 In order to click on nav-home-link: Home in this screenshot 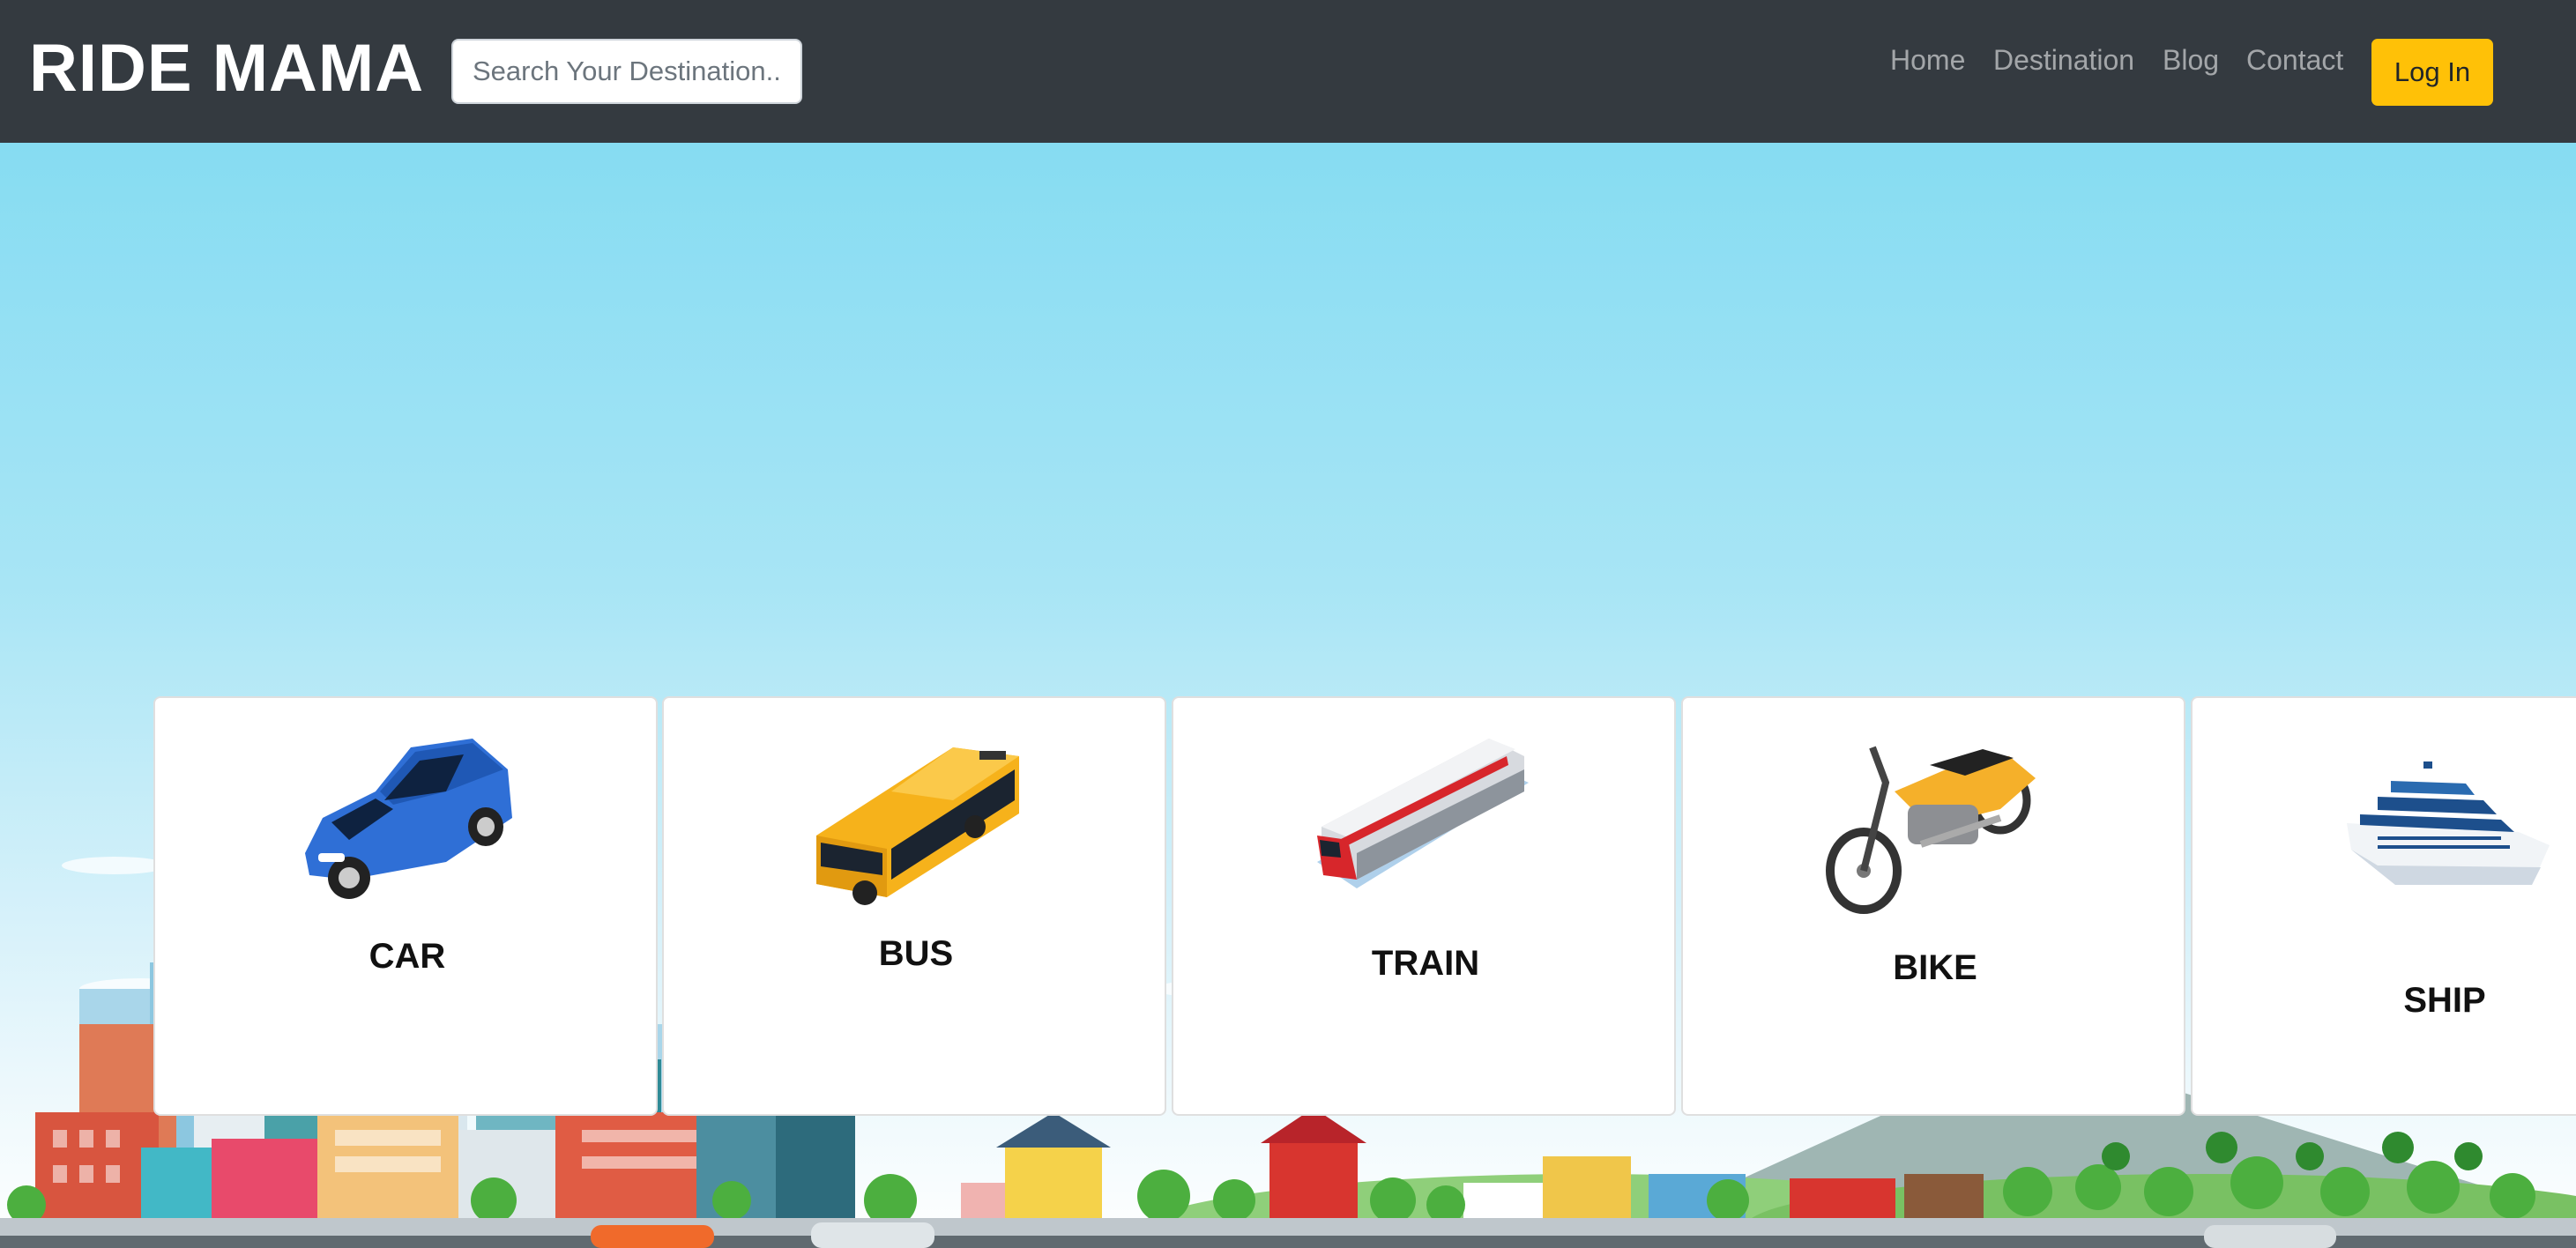, I will do `click(1928, 60)`.